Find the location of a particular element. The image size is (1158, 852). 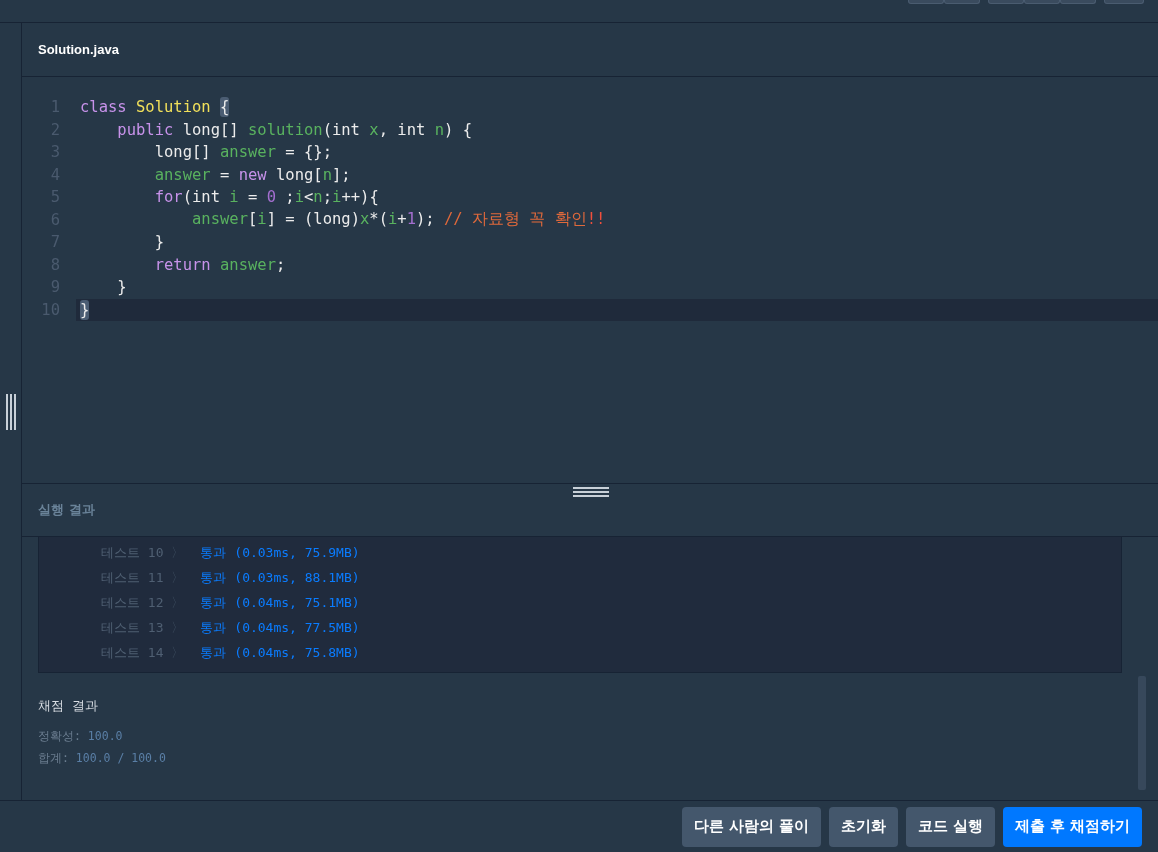

action-button: 초기화 is located at coordinates (863, 826).